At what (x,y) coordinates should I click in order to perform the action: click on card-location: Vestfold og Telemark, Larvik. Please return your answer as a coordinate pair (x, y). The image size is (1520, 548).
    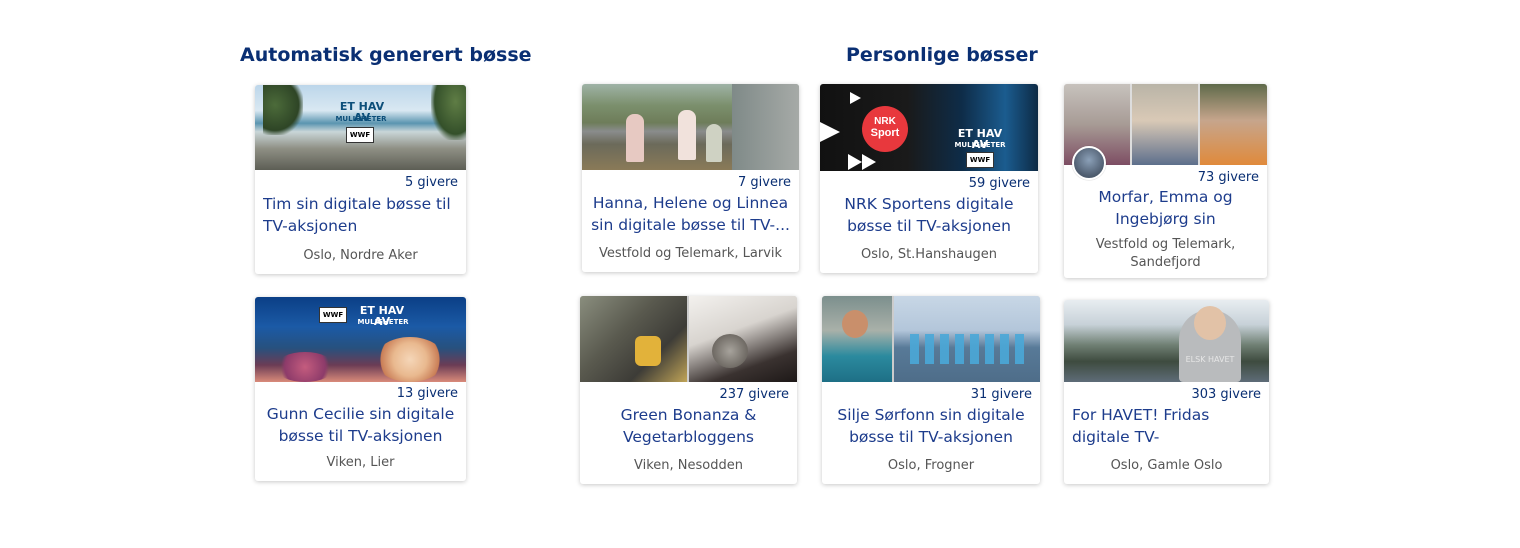
    Looking at the image, I should click on (690, 253).